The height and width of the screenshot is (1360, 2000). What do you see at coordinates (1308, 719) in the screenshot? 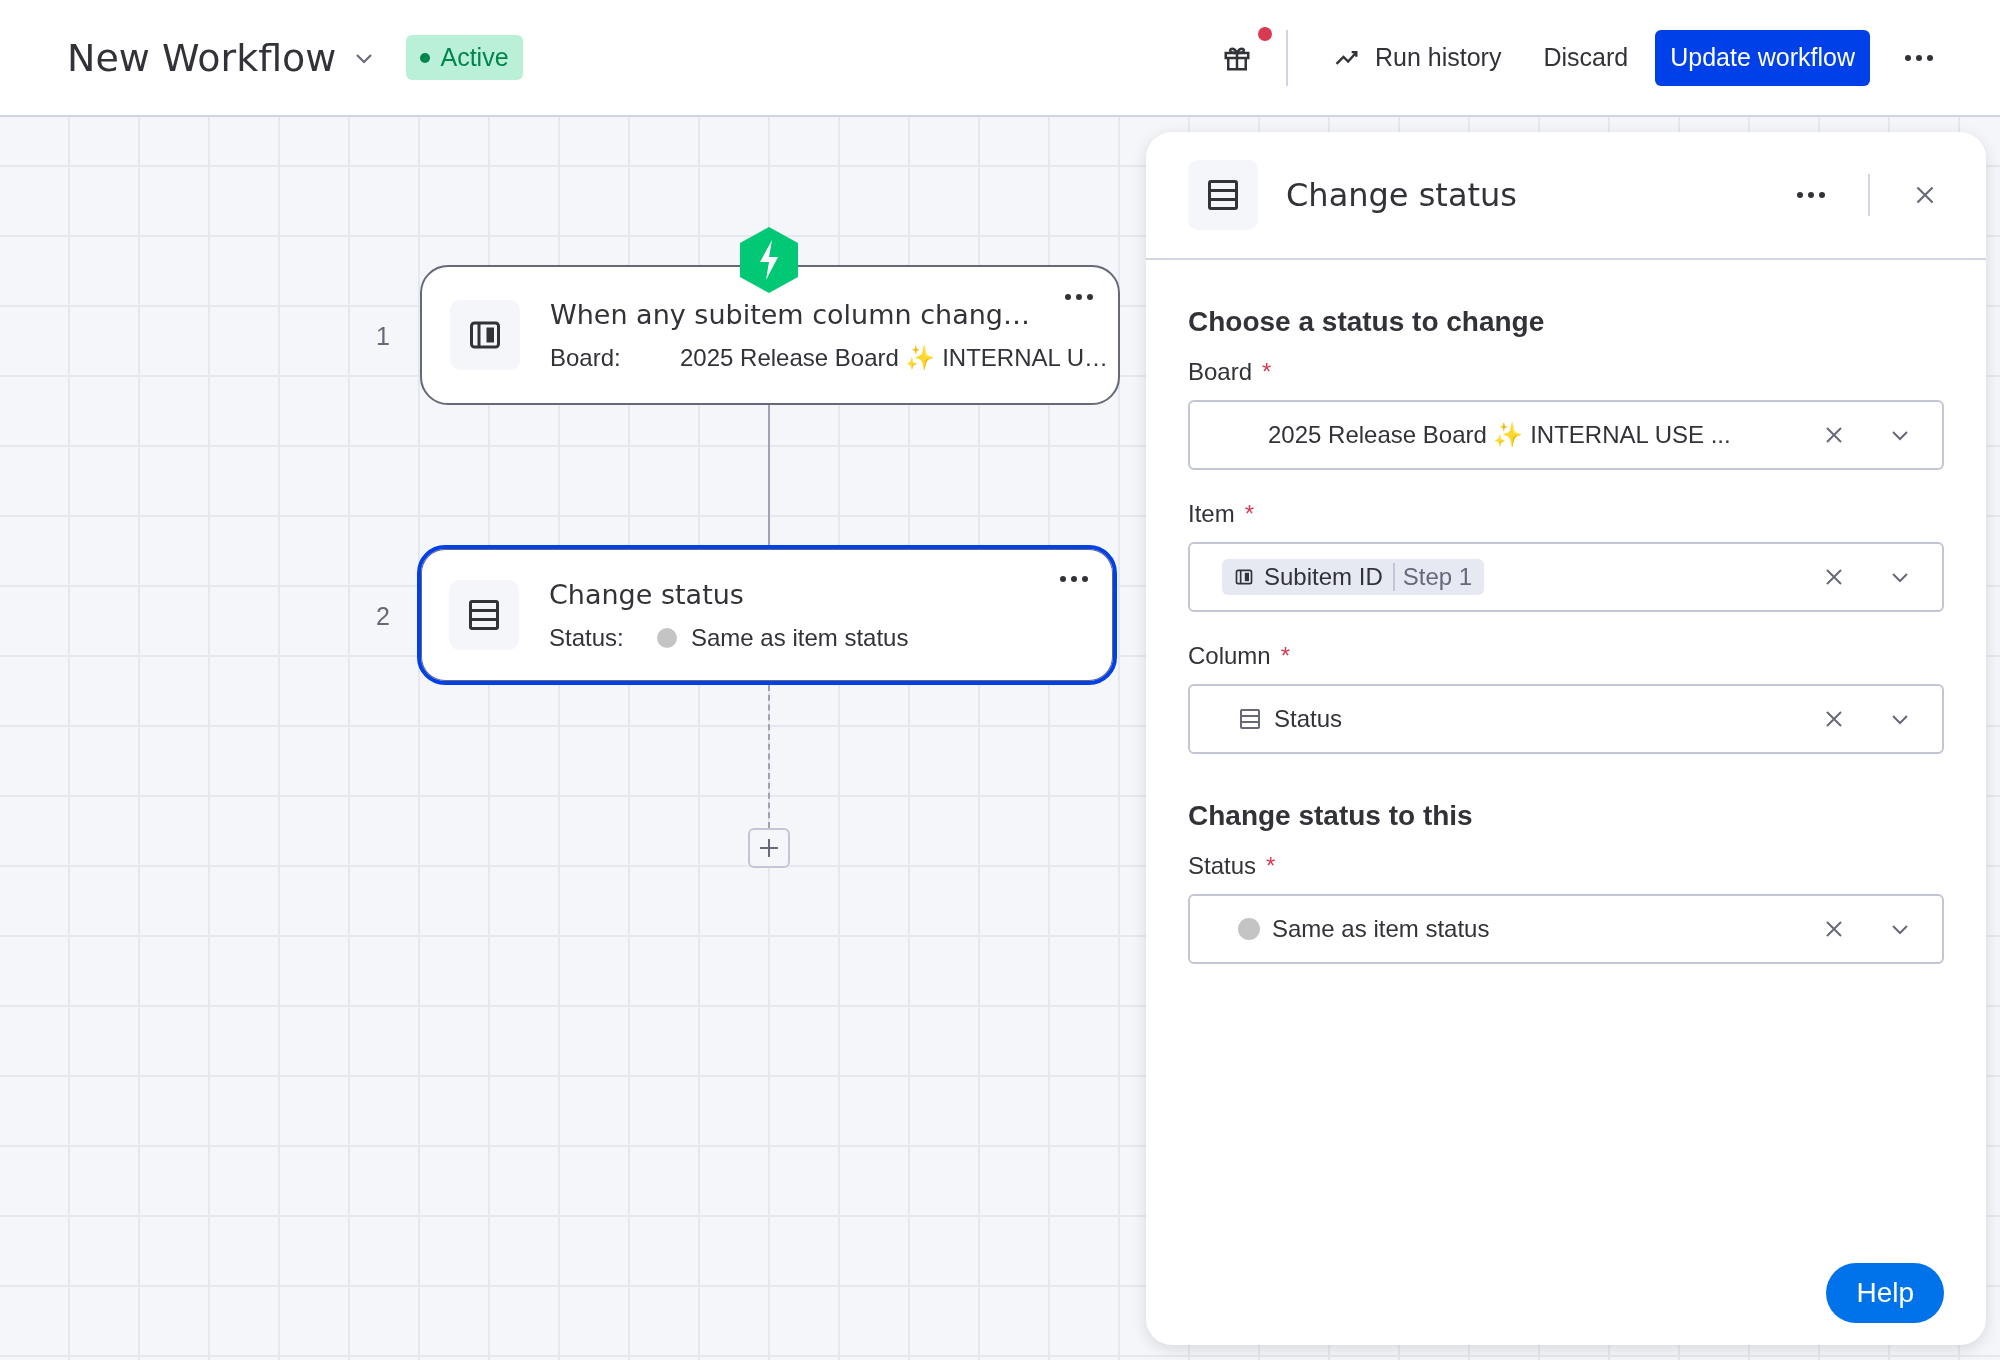
I see `field-value: Status` at bounding box center [1308, 719].